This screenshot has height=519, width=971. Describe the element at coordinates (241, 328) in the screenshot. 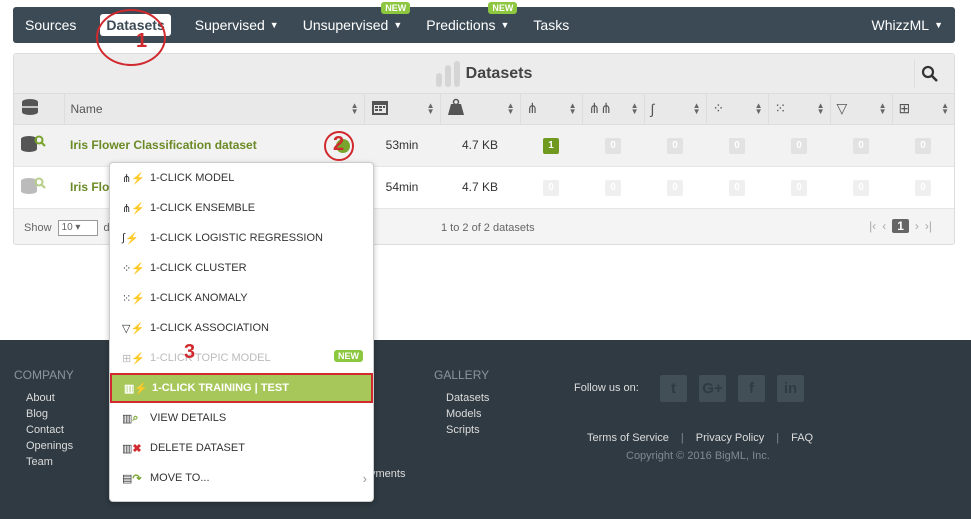

I see `menu-1click-association: ▽ ⚡ 1-CLICK ASSOCIATION` at that location.